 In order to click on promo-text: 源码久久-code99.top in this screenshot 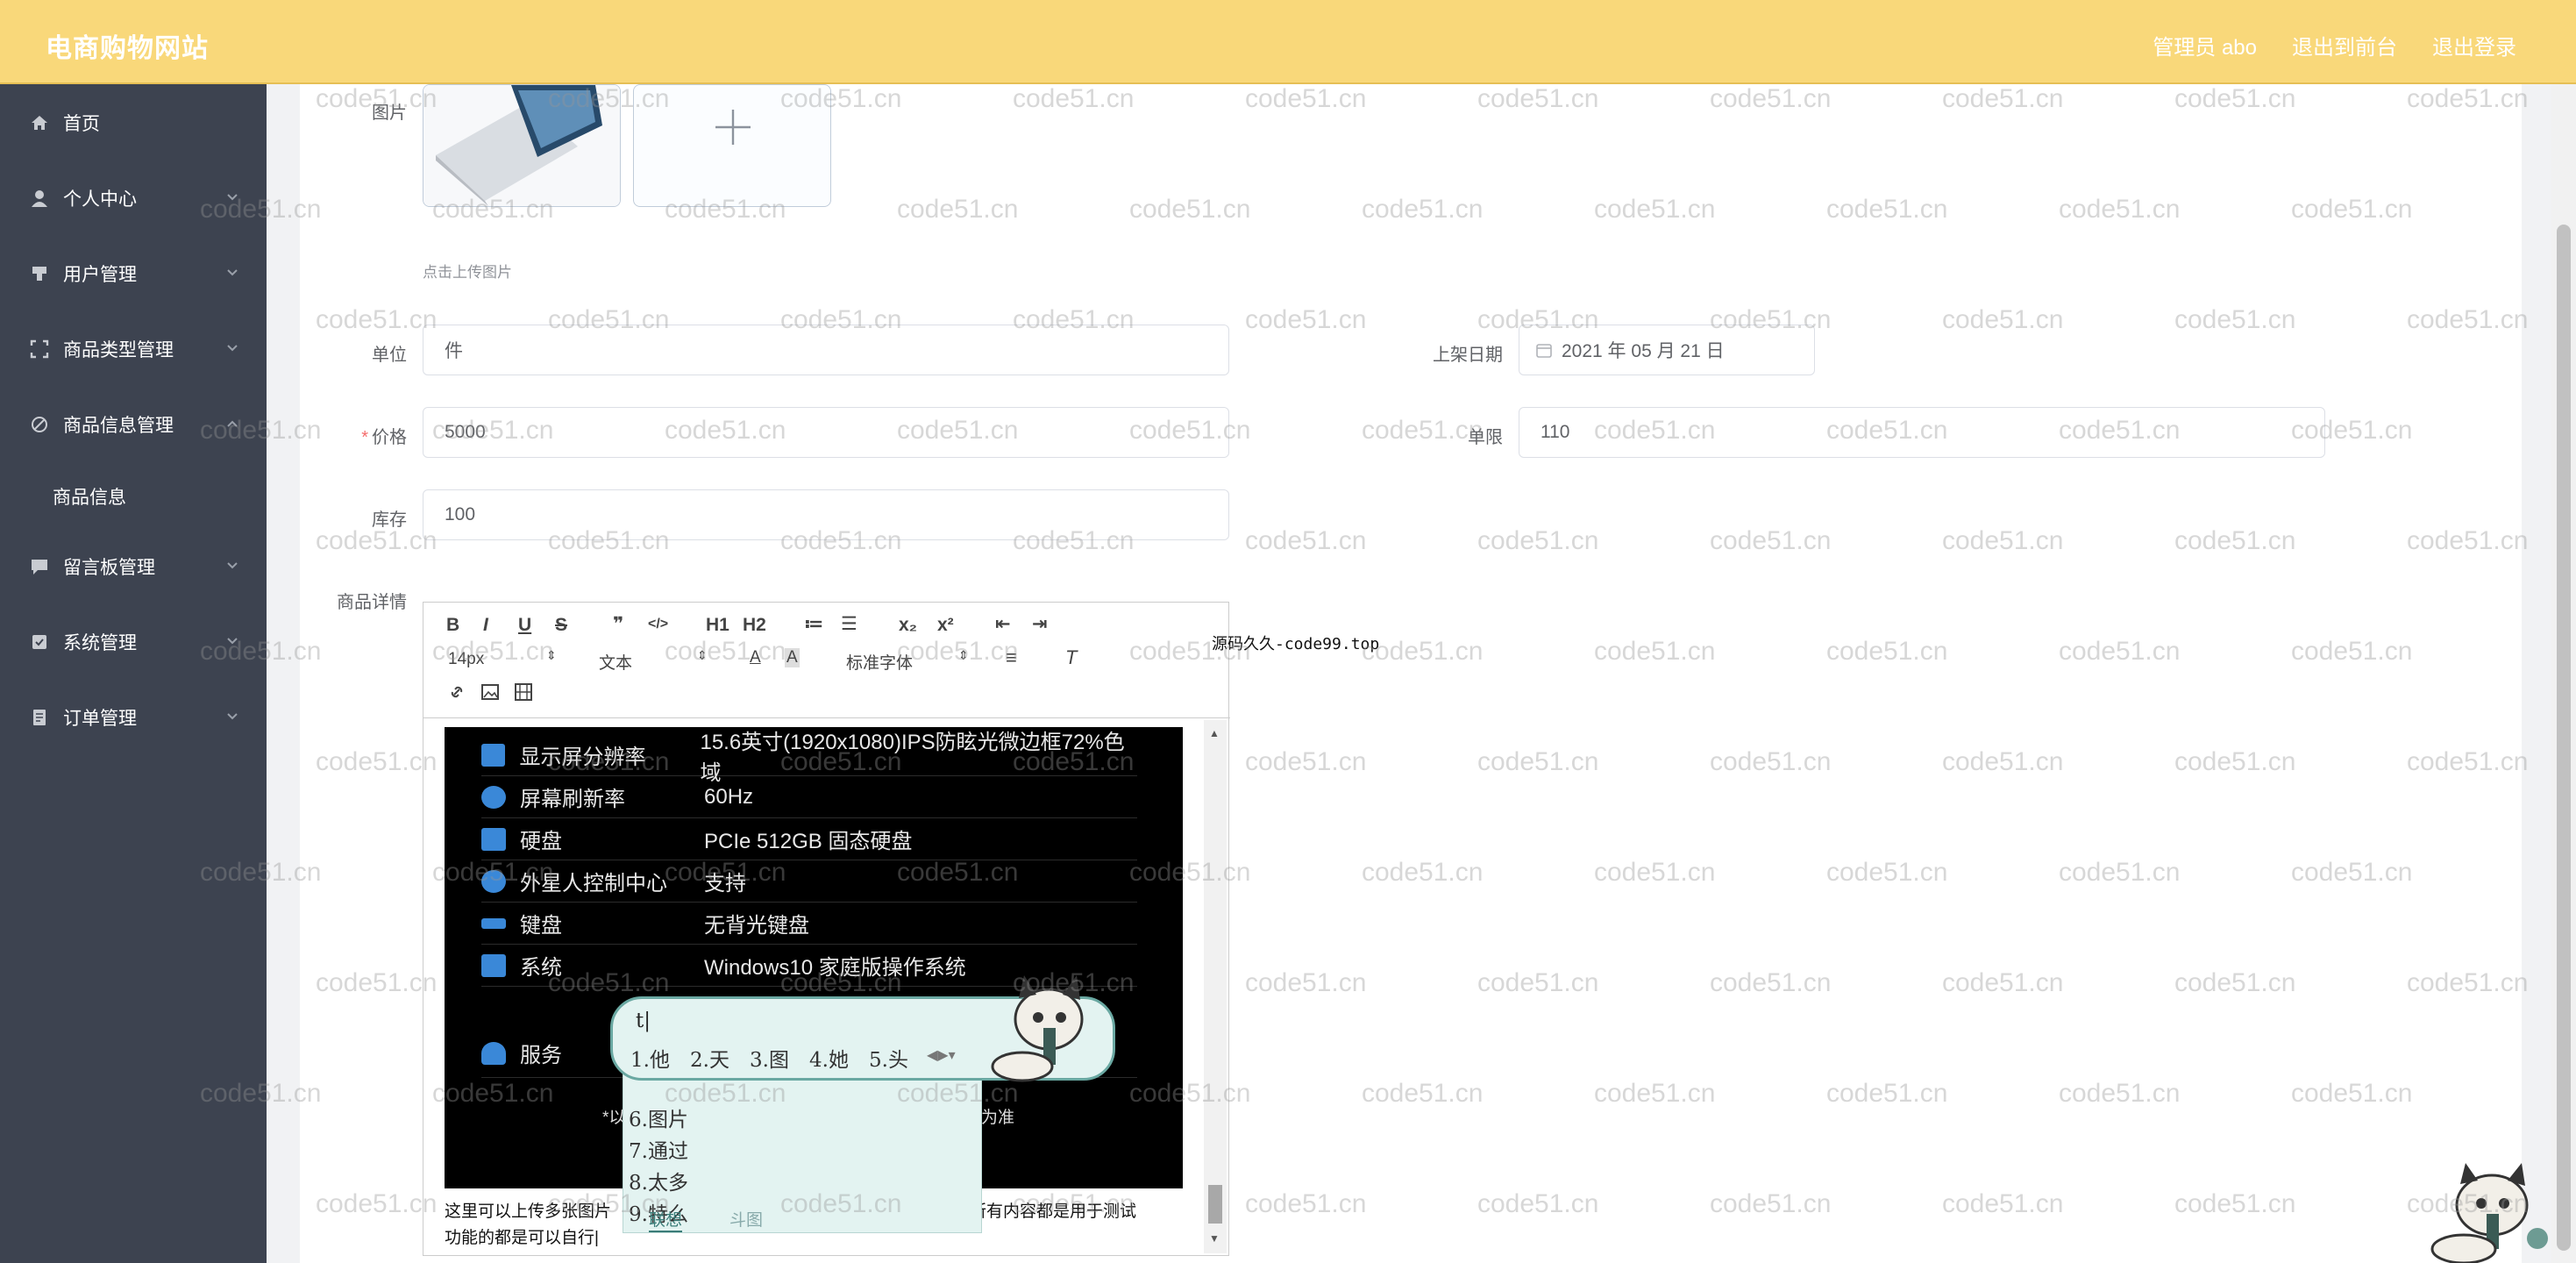, I will do `click(1296, 644)`.